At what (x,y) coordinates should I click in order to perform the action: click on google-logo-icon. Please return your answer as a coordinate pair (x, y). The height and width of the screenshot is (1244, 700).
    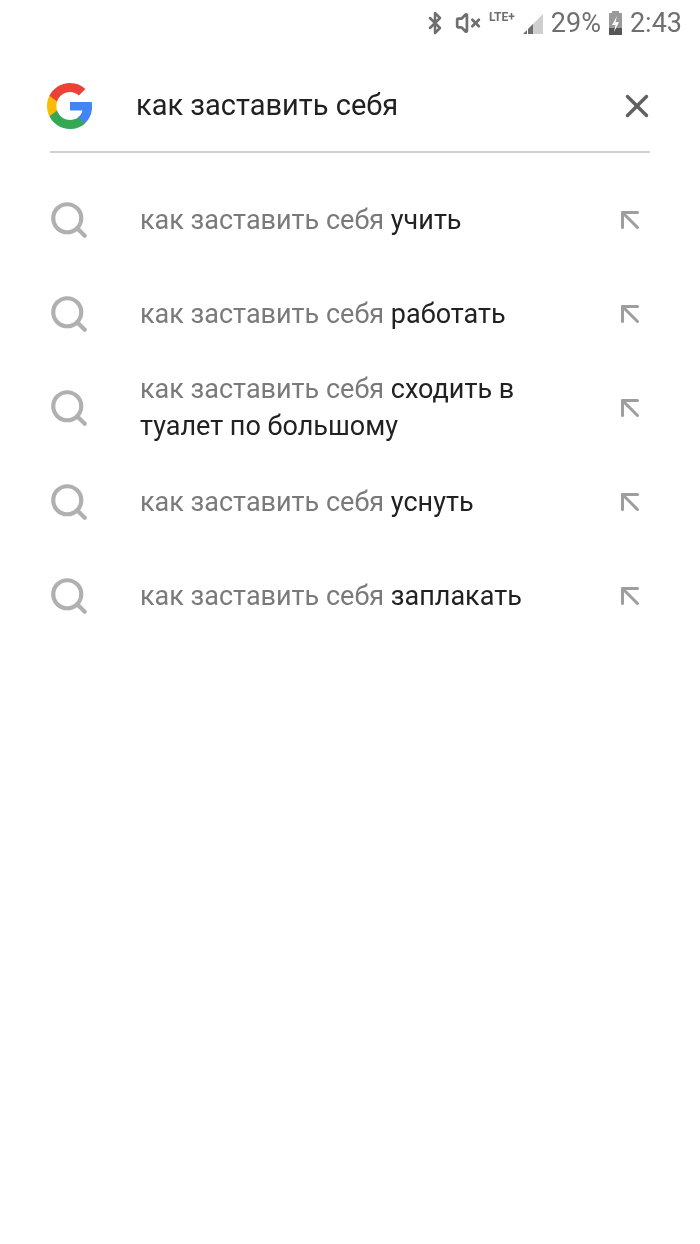
    Looking at the image, I should click on (70, 106).